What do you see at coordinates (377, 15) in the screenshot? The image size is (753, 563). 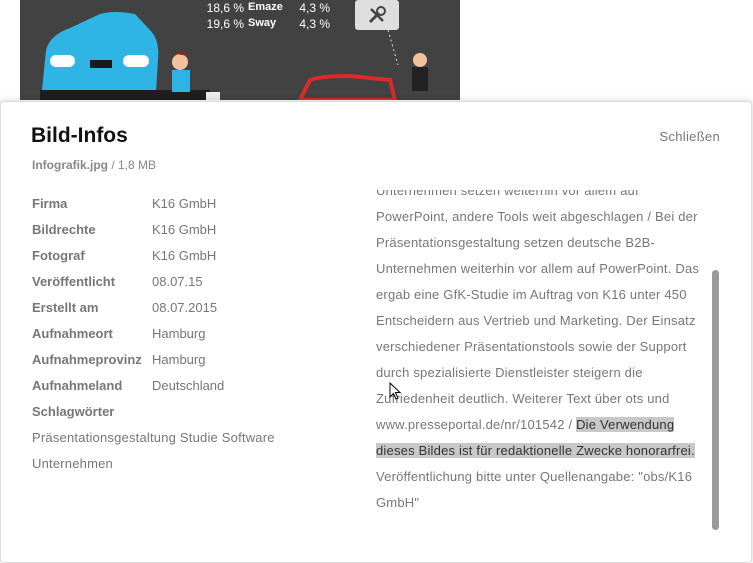 I see `tools-icon` at bounding box center [377, 15].